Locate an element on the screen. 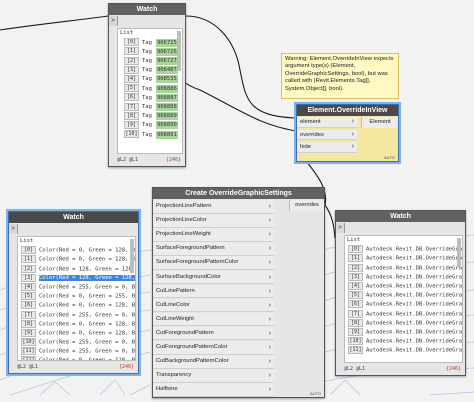  output-port-overrides: overrides is located at coordinates (306, 205).